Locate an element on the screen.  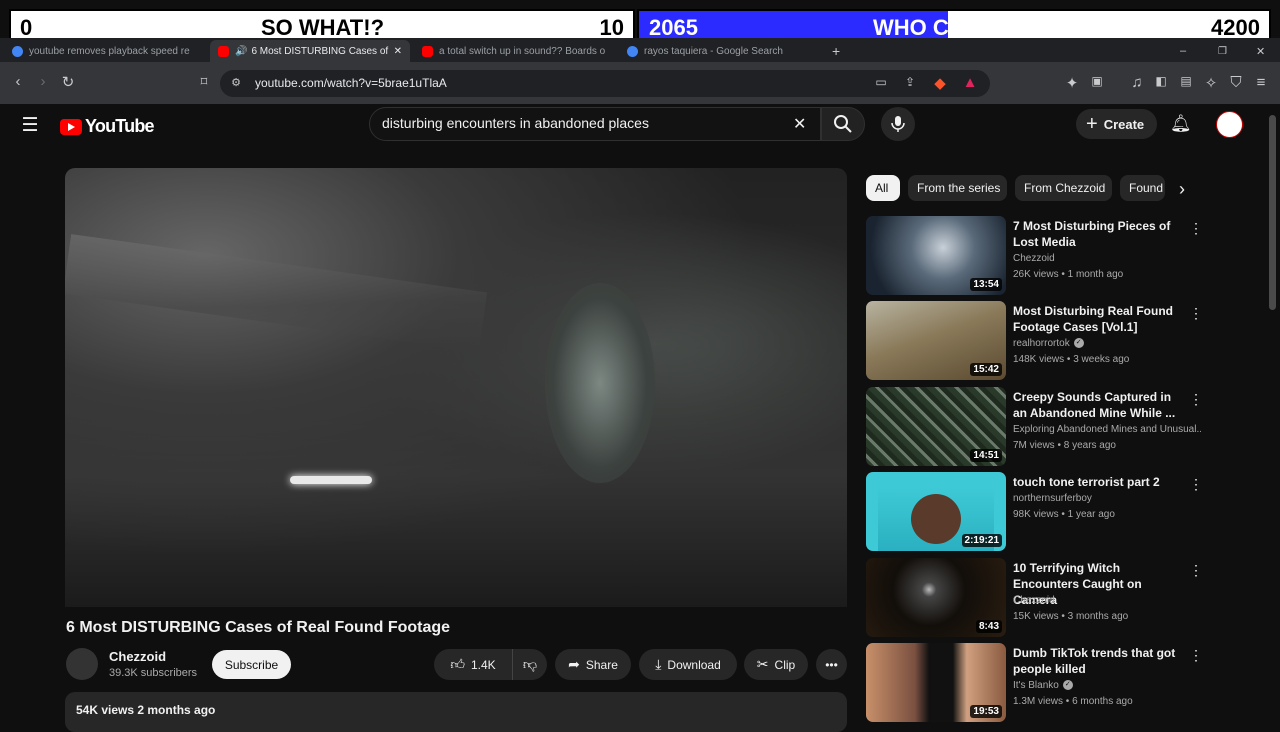
back-icon: ‹ is located at coordinates (18, 81).